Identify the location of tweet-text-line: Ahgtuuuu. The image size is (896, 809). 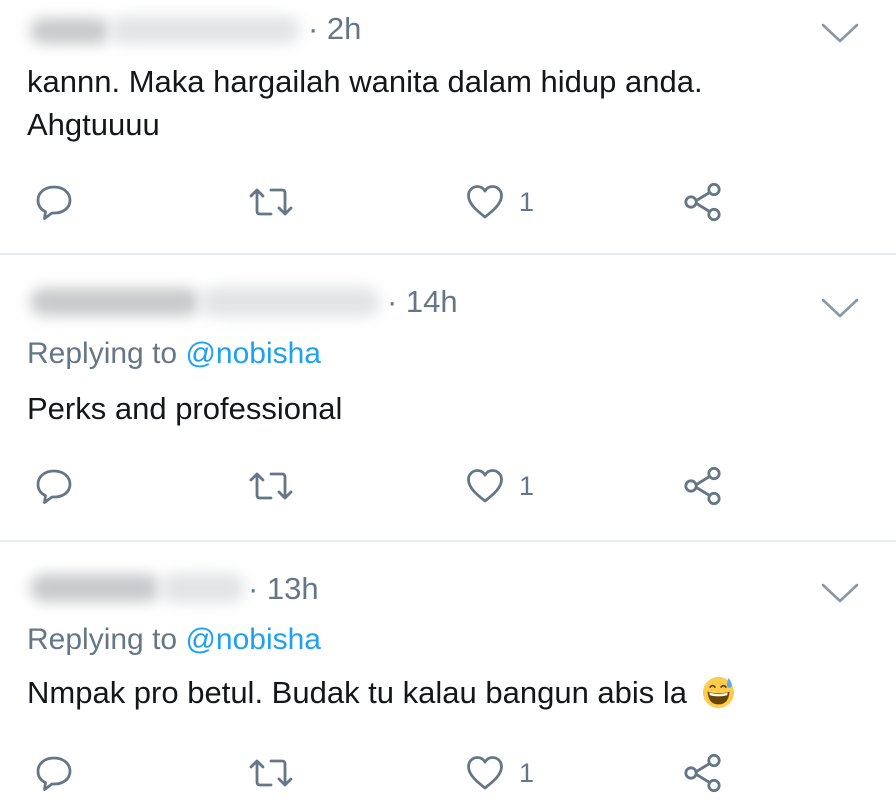
(93, 124).